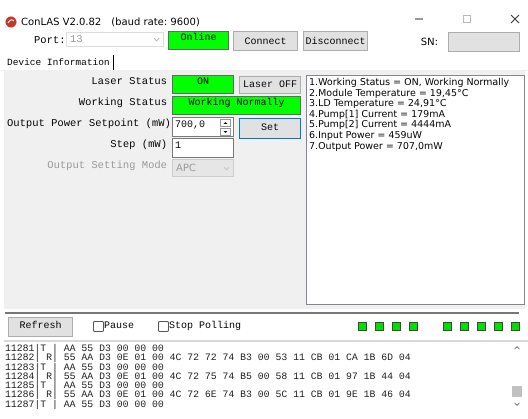  What do you see at coordinates (389, 93) in the screenshot?
I see `info-line: 2.Module Temperature = 19,45°C` at bounding box center [389, 93].